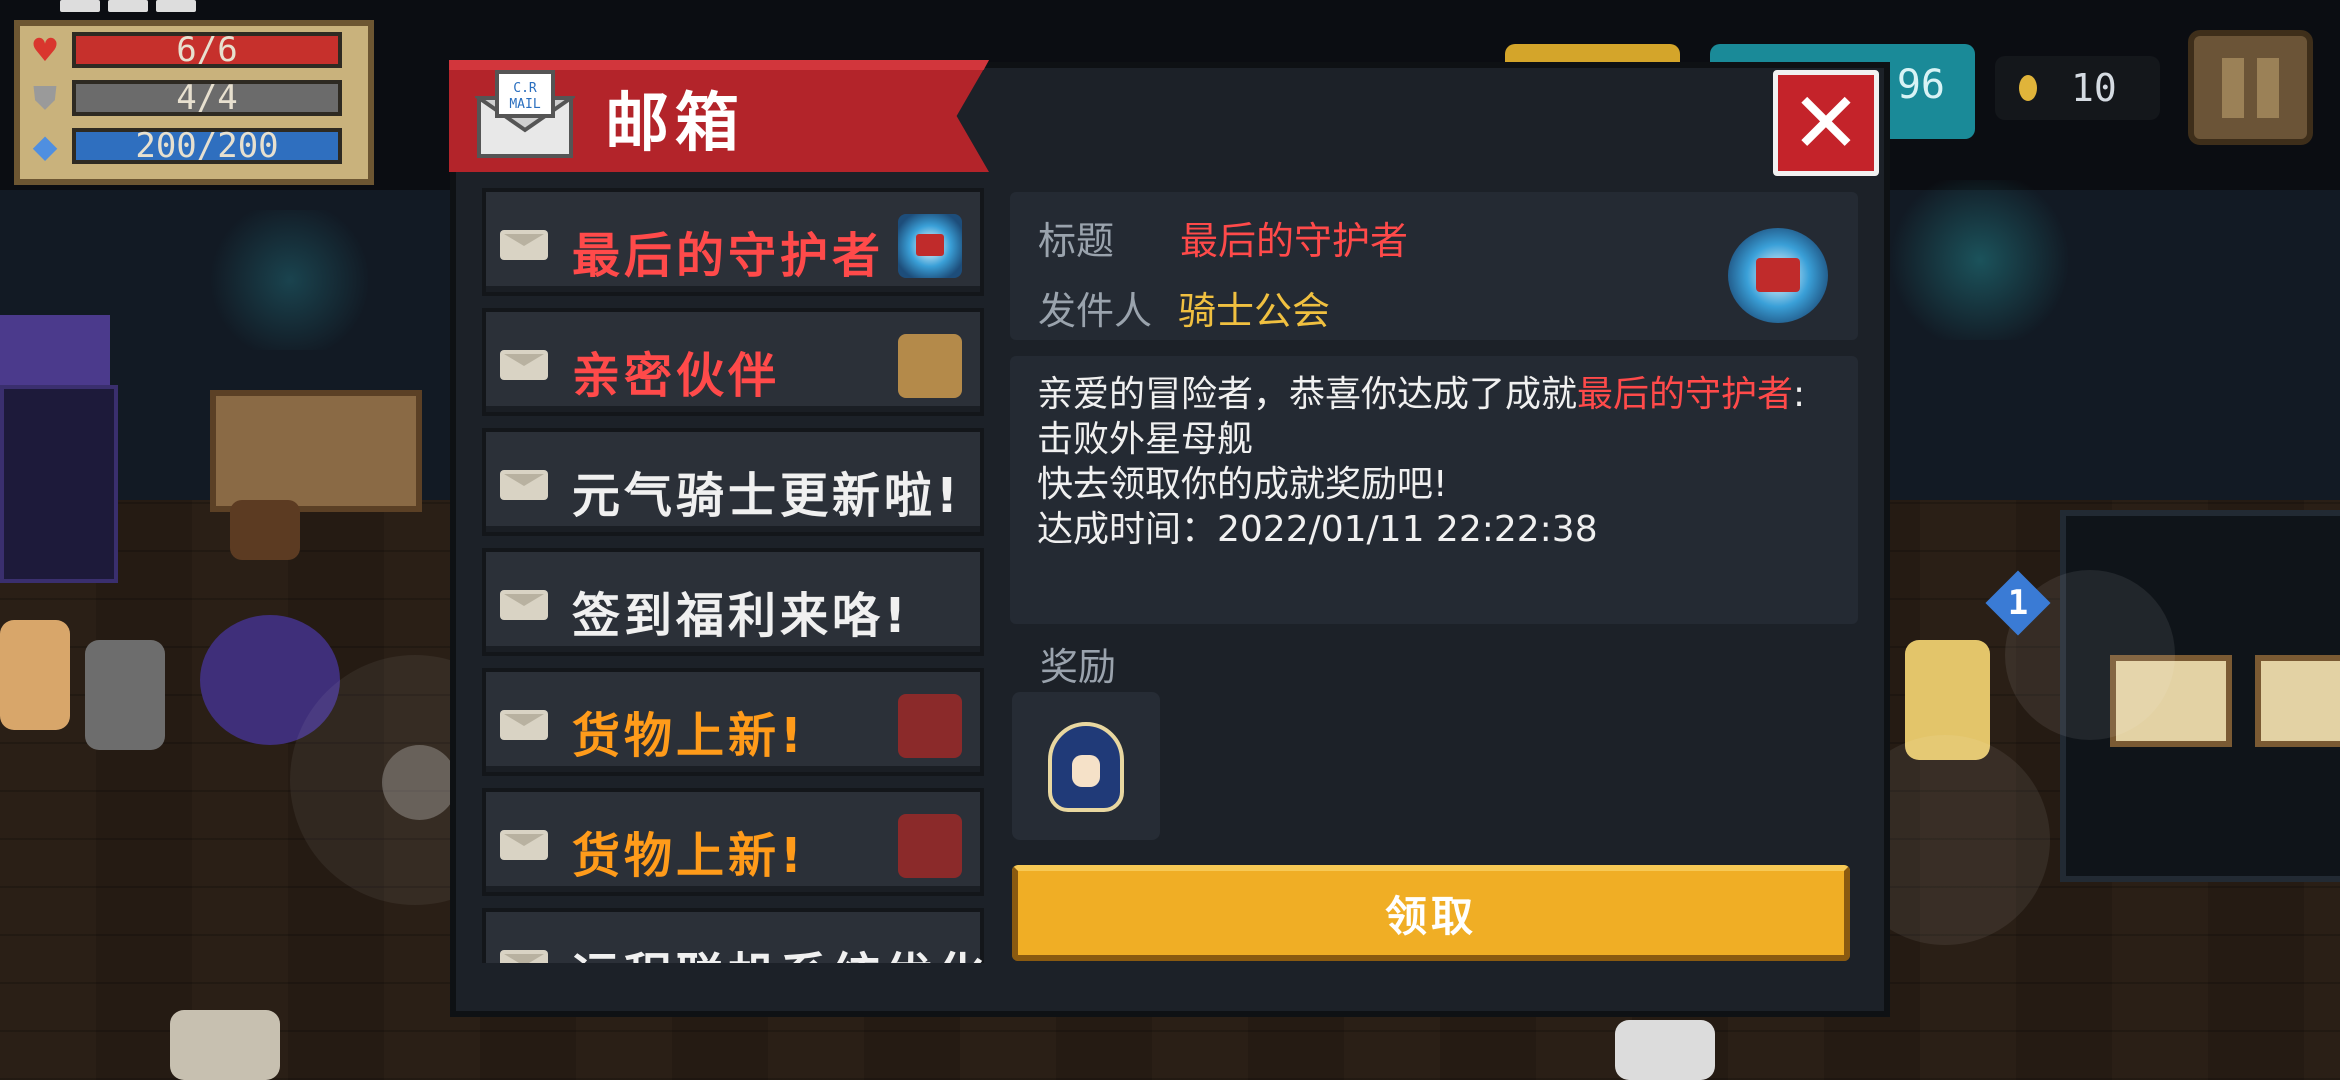 This screenshot has height=1080, width=2340. Describe the element at coordinates (1078, 667) in the screenshot. I see `reward-label: 奖励` at that location.